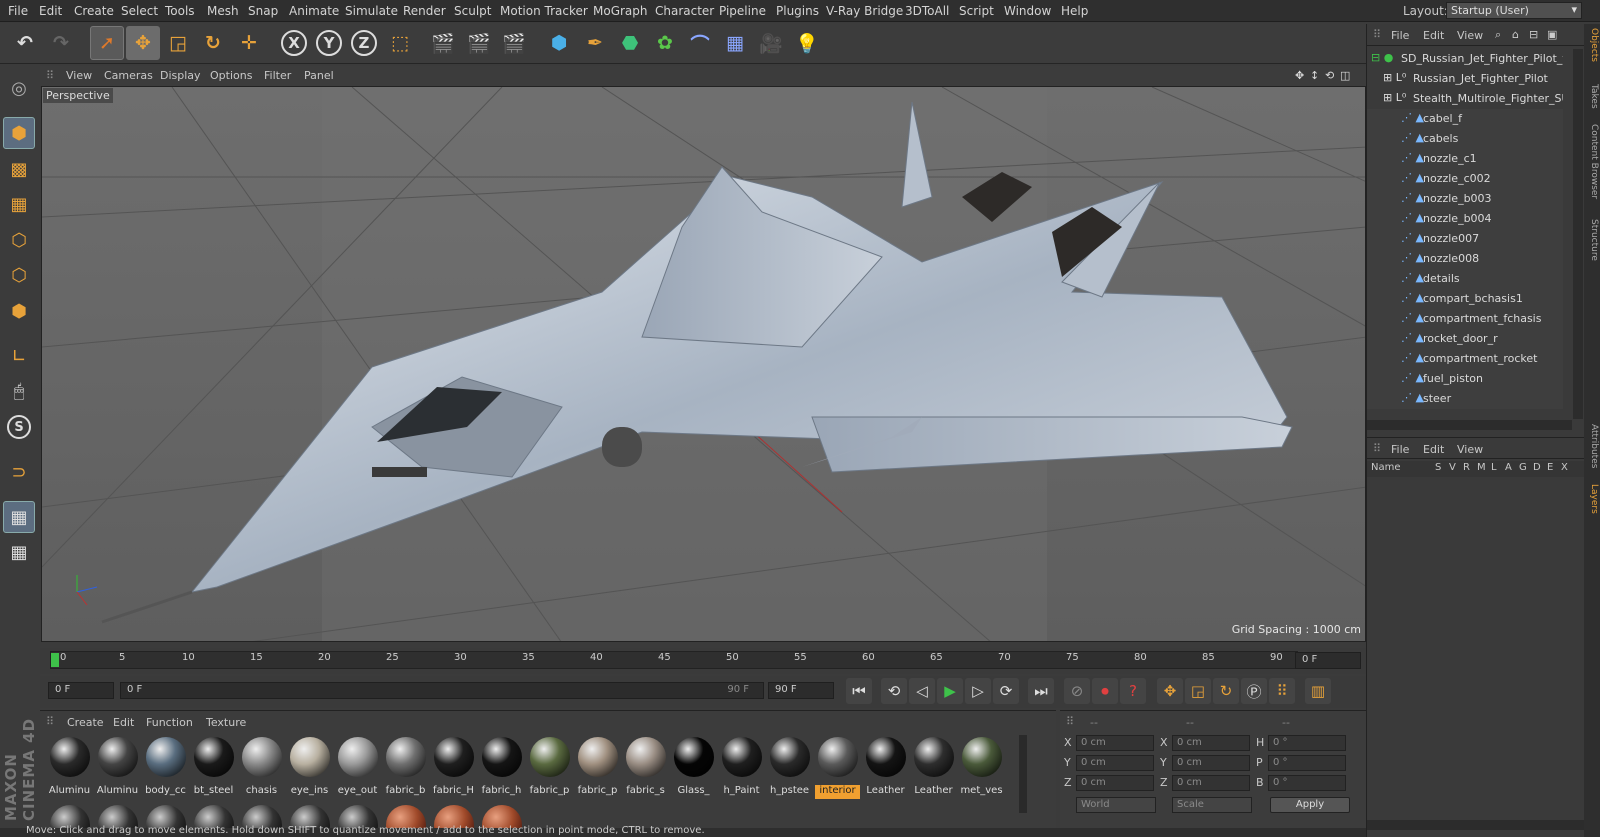 This screenshot has height=837, width=1600. Describe the element at coordinates (1469, 425) in the screenshot. I see `object-tree-horizontal-scrollbar` at that location.